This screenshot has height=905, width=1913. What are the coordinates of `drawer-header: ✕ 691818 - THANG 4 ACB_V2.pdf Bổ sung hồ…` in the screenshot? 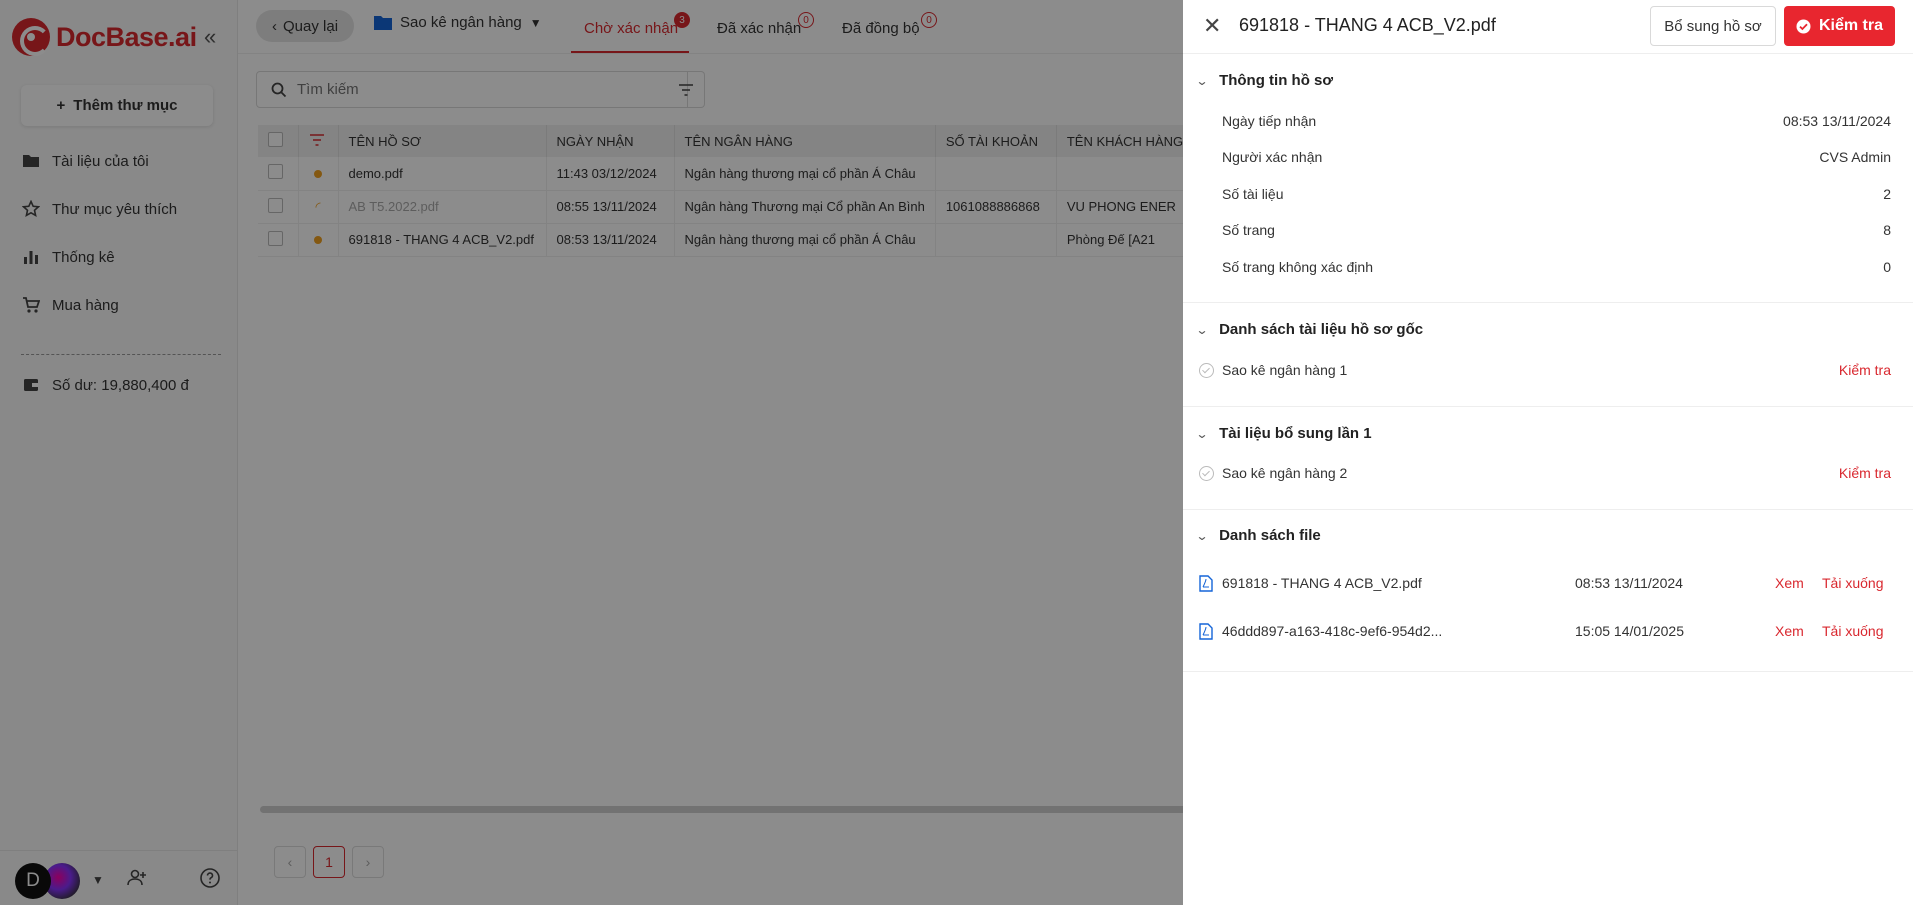 It's located at (1548, 27).